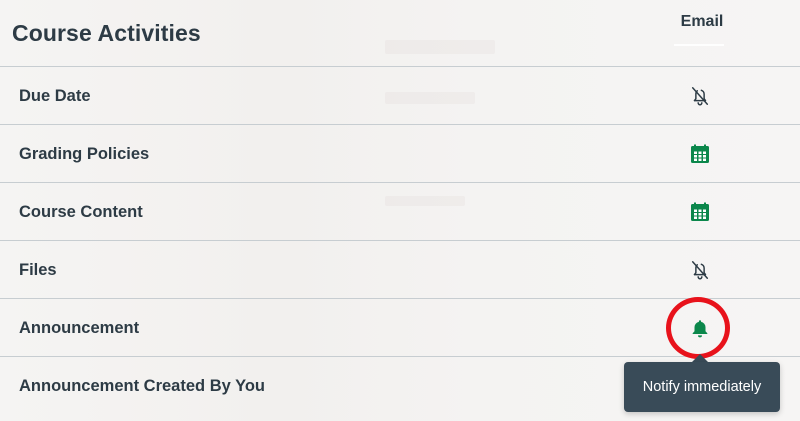 The width and height of the screenshot is (800, 421). Describe the element at coordinates (38, 270) in the screenshot. I see `row-label: Files` at that location.